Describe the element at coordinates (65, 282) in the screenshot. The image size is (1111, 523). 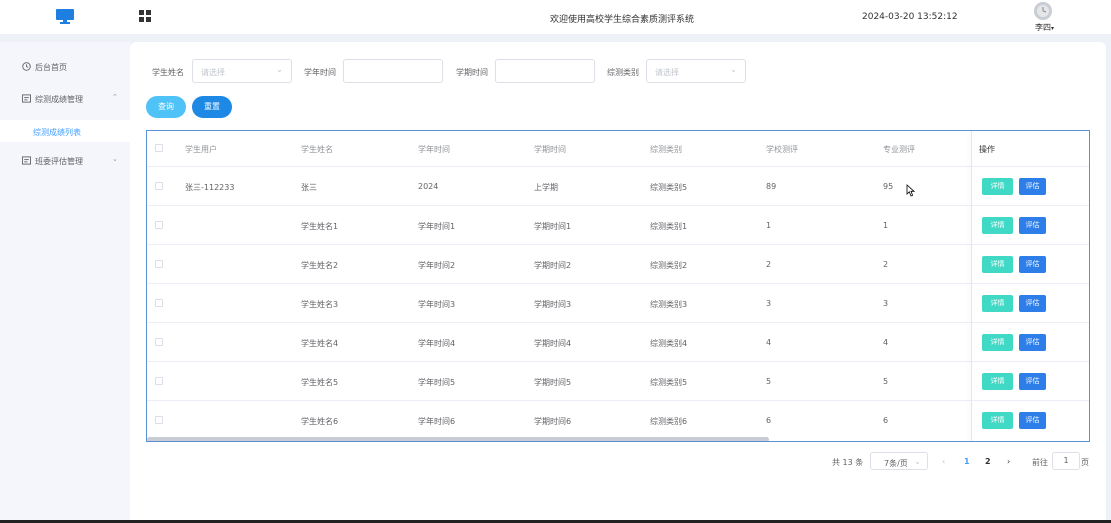
I see `sidebar: 后台首页 综测成绩管理 ⌃ 综测成绩列表 班委评估管理 ⌄` at that location.